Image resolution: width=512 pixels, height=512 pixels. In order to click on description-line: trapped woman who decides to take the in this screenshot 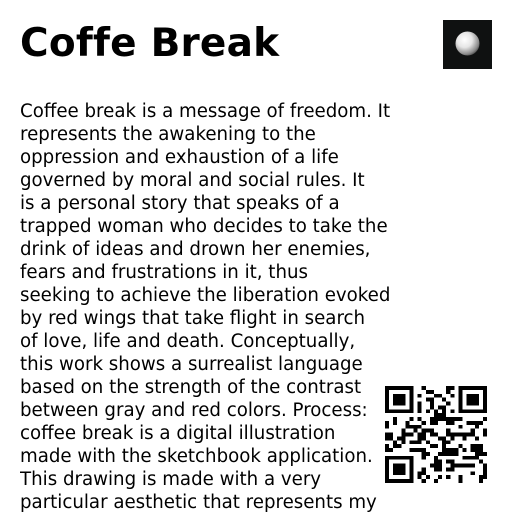, I will do `click(204, 226)`.